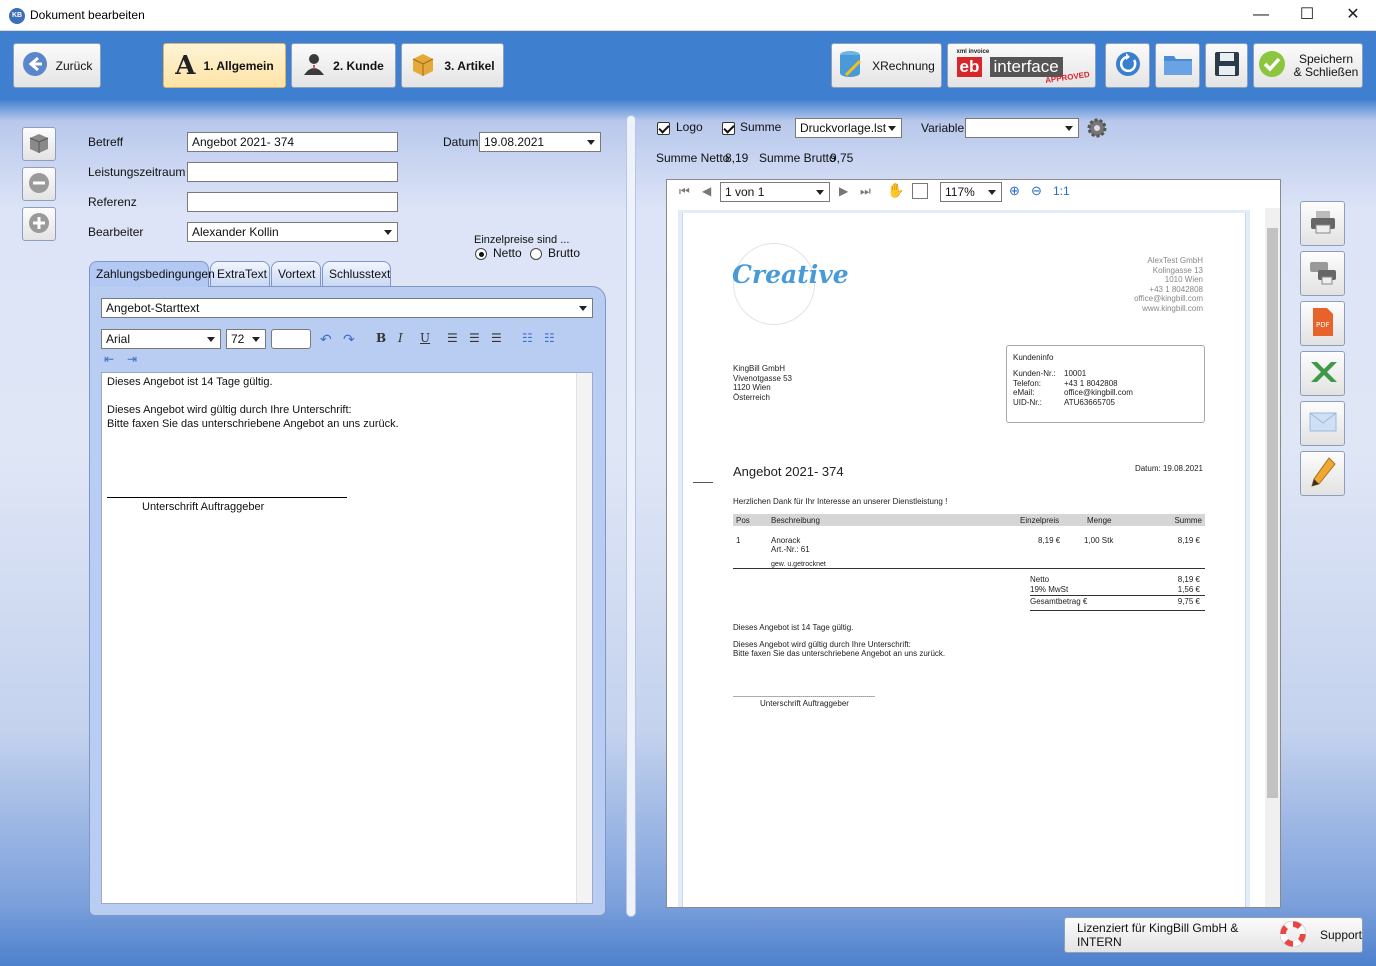 The image size is (1376, 966). Describe the element at coordinates (886, 65) in the screenshot. I see `xrechnung-button: XRechnung` at that location.